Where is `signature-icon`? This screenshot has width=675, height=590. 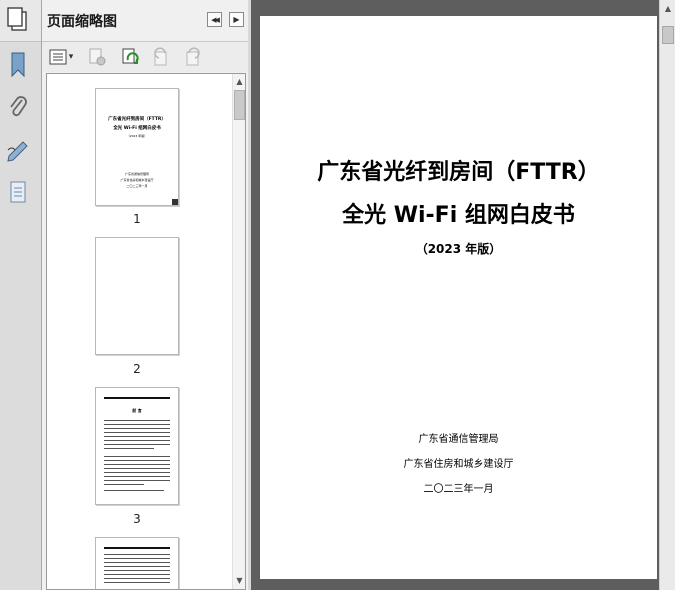 signature-icon is located at coordinates (17, 151).